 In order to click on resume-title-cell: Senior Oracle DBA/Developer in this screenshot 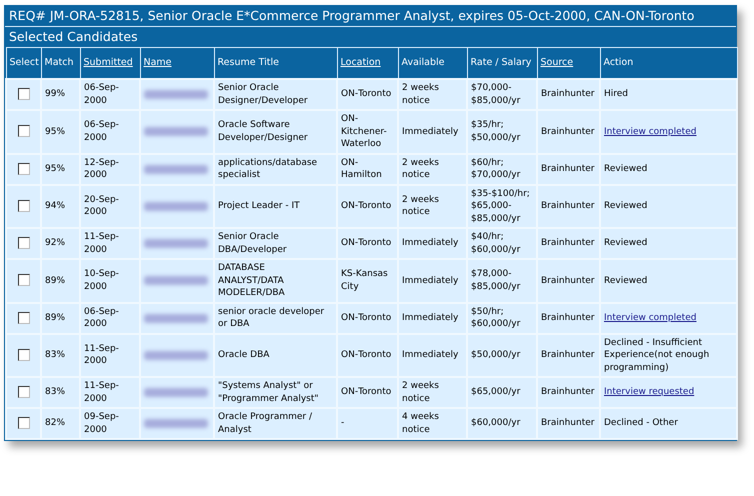, I will do `click(275, 243)`.